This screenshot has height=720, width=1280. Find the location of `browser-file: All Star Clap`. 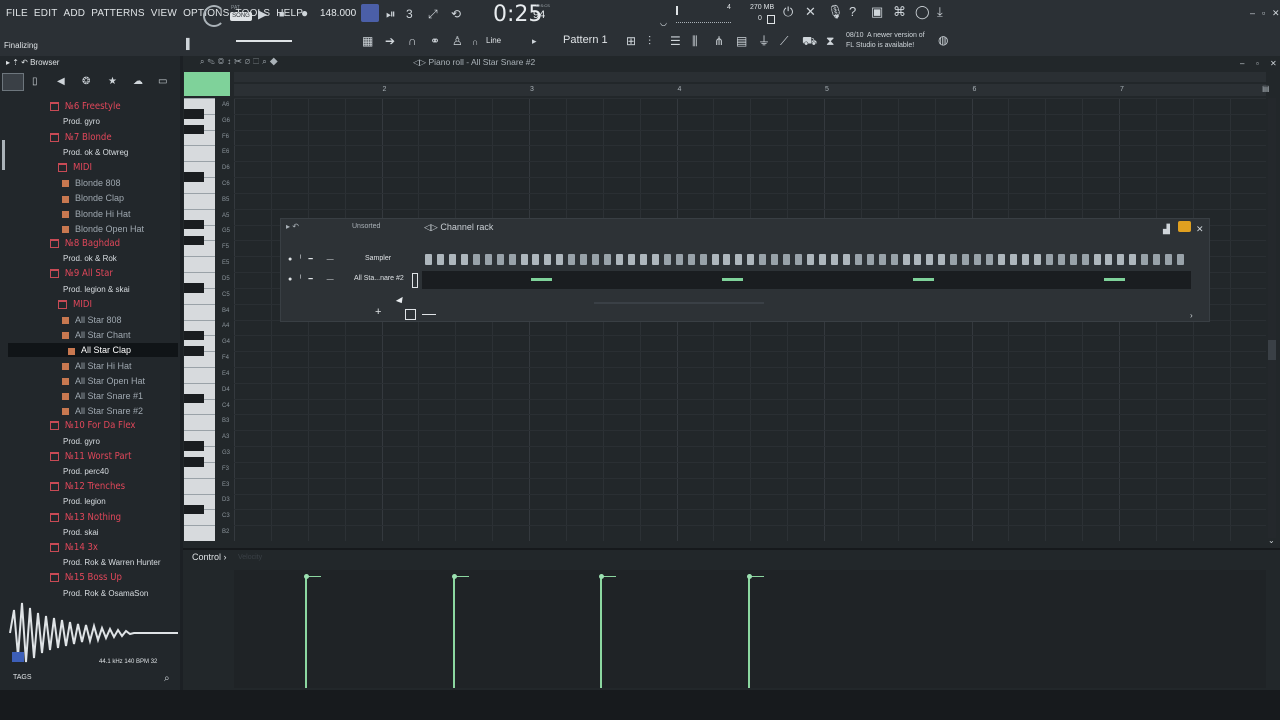

browser-file: All Star Clap is located at coordinates (93, 350).